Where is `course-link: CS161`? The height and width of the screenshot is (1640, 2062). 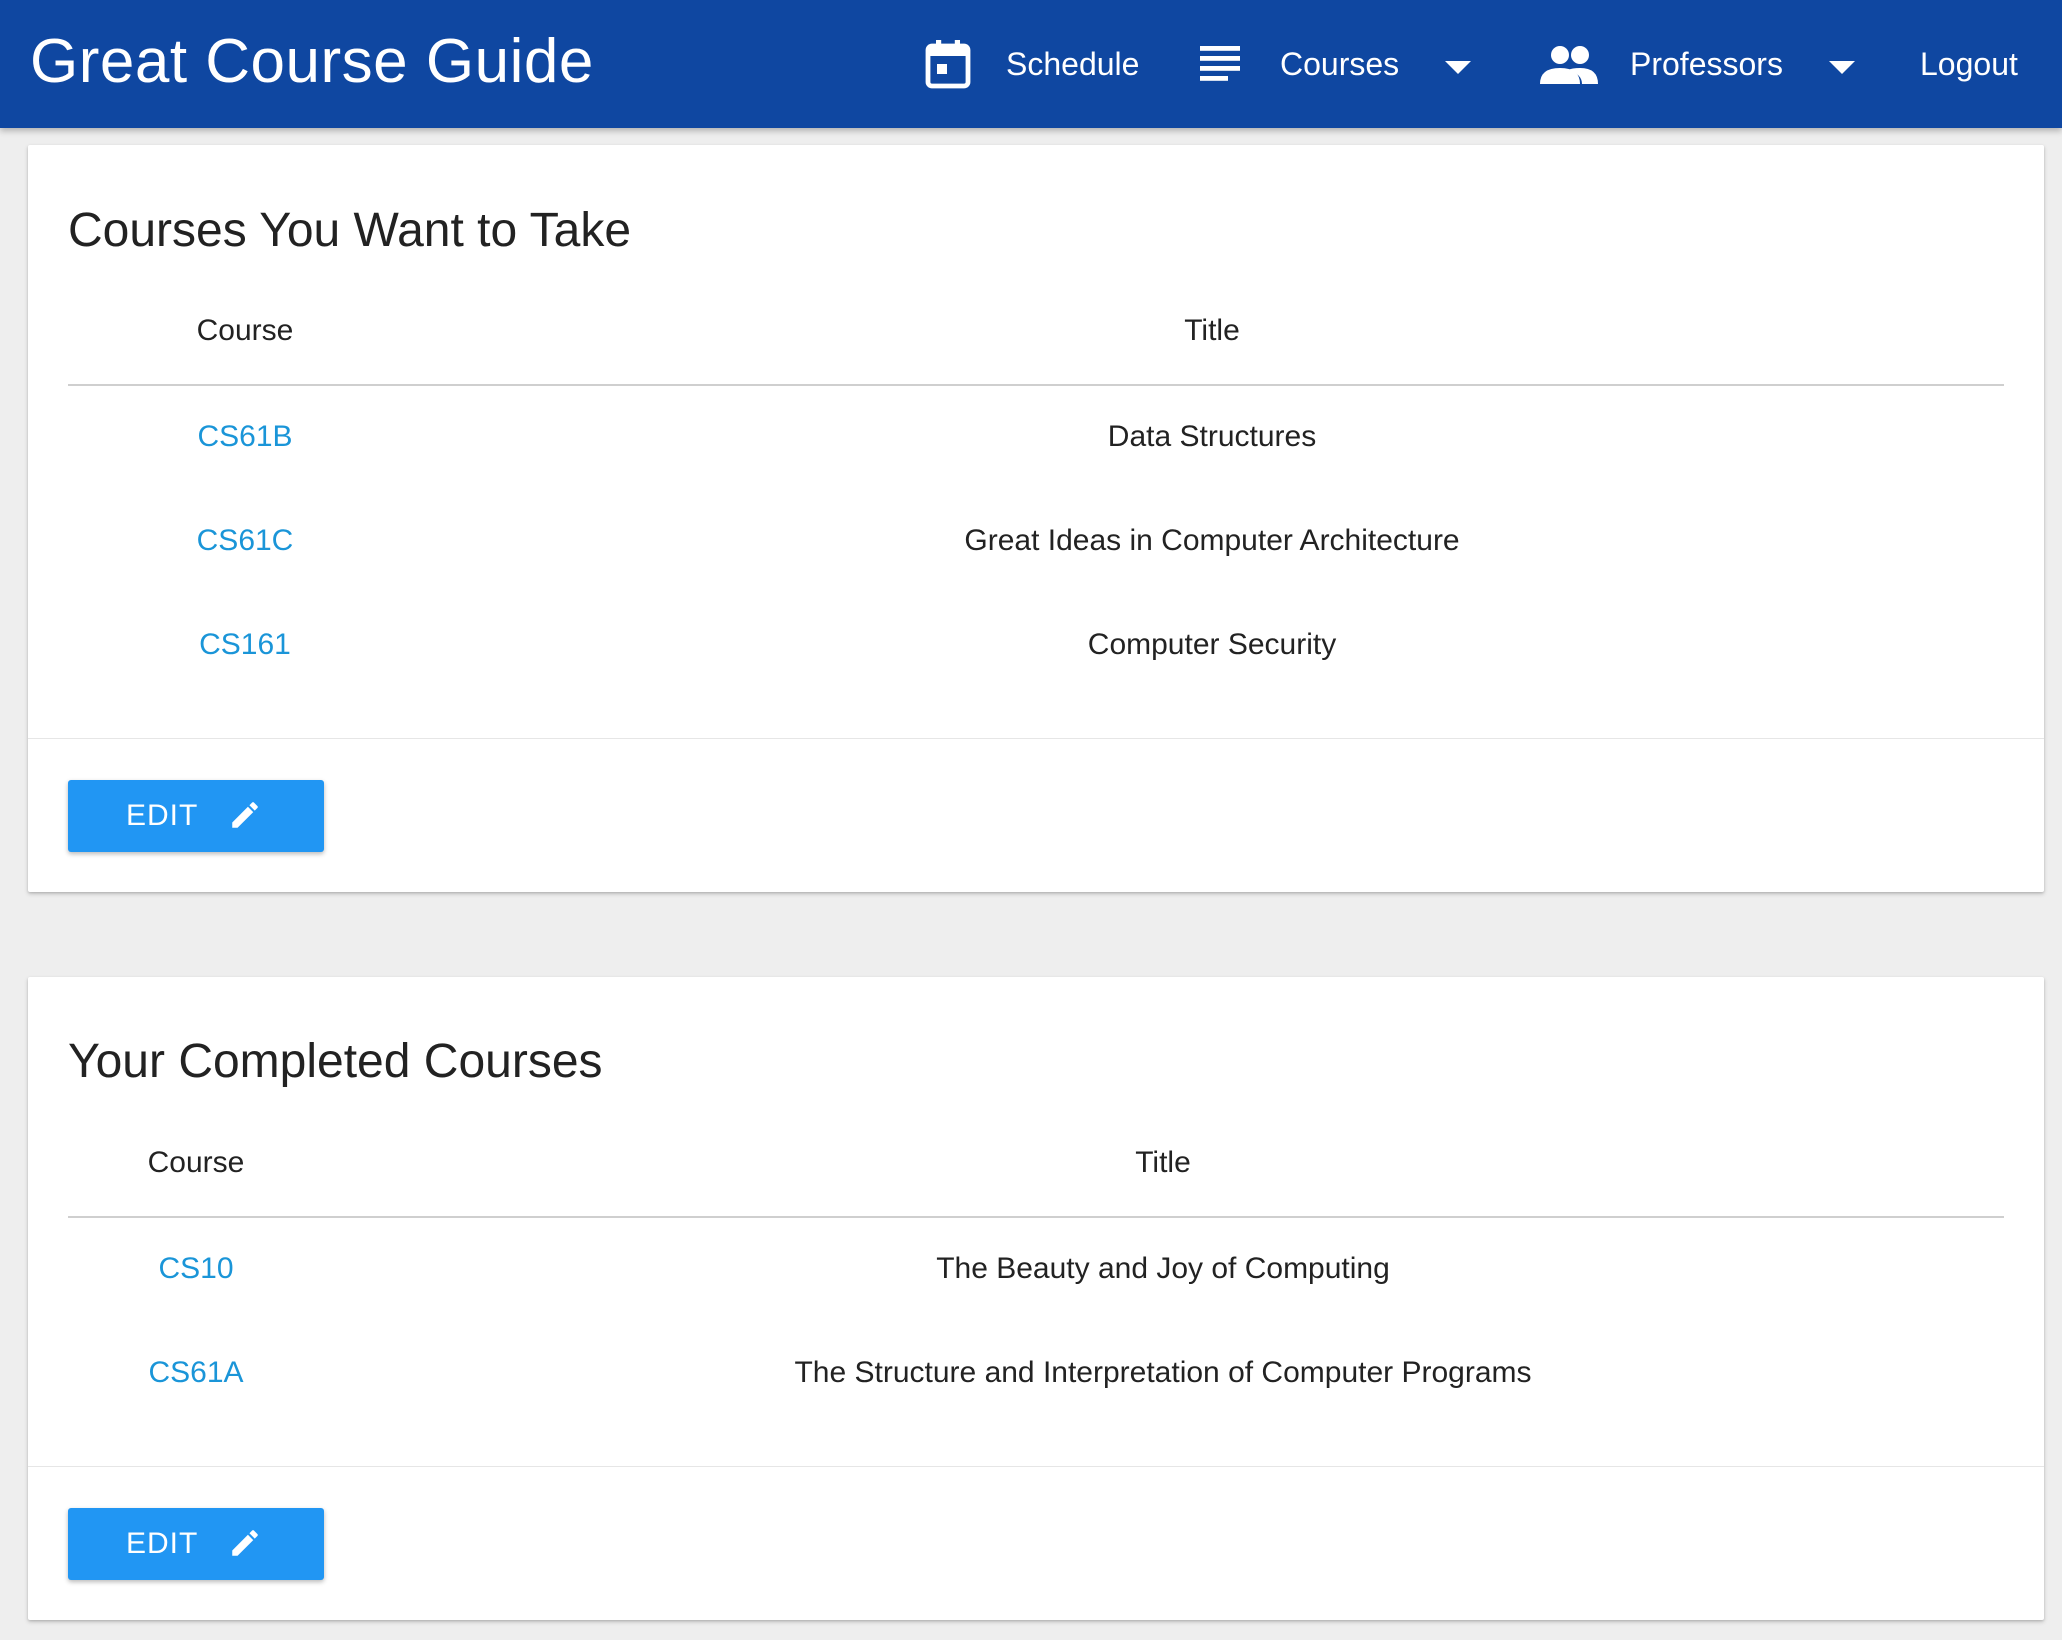
course-link: CS161 is located at coordinates (245, 645).